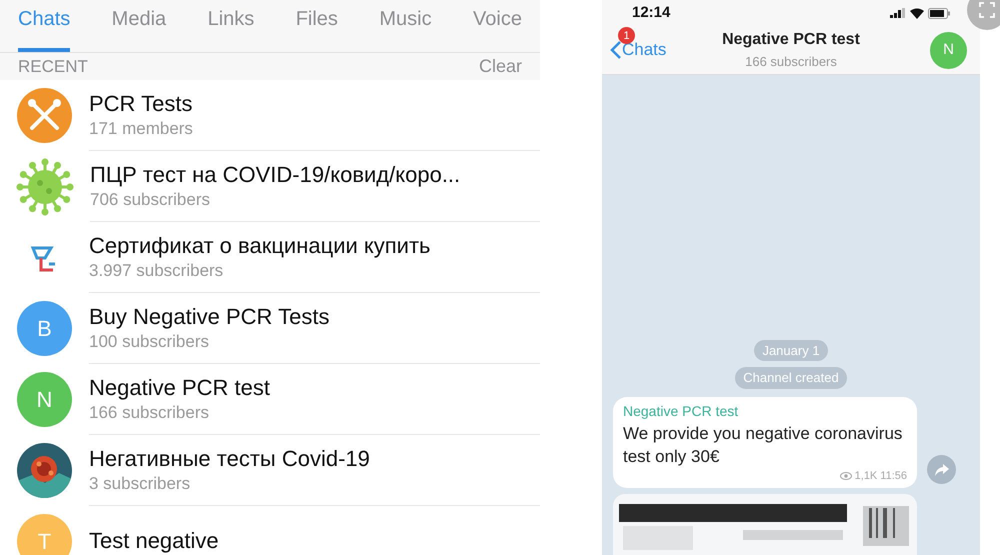 The width and height of the screenshot is (1000, 555). What do you see at coordinates (230, 459) in the screenshot?
I see `chat-name: Негативные тесты Covid-19` at bounding box center [230, 459].